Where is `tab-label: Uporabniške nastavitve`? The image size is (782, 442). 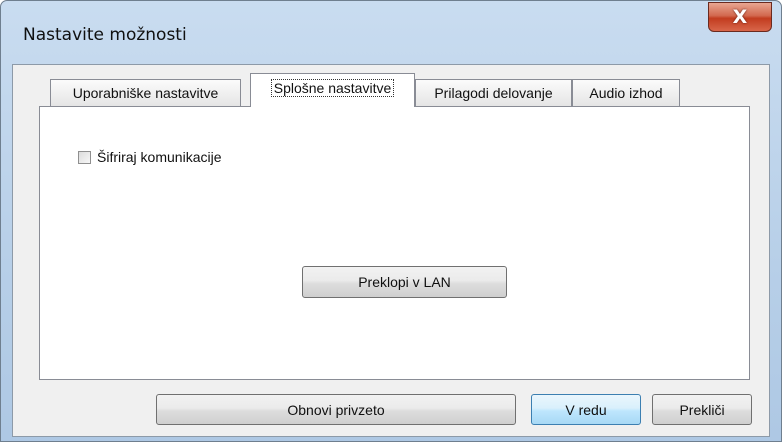
tab-label: Uporabniške nastavitve is located at coordinates (145, 93).